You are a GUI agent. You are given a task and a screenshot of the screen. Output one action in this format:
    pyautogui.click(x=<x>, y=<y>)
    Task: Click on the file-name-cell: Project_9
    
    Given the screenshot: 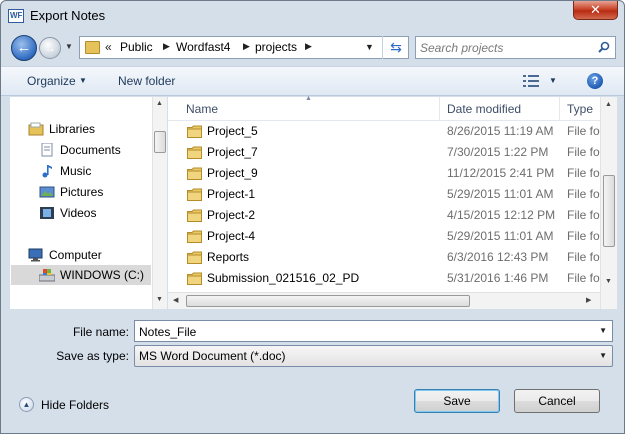 What is the action you would take?
    pyautogui.click(x=232, y=173)
    